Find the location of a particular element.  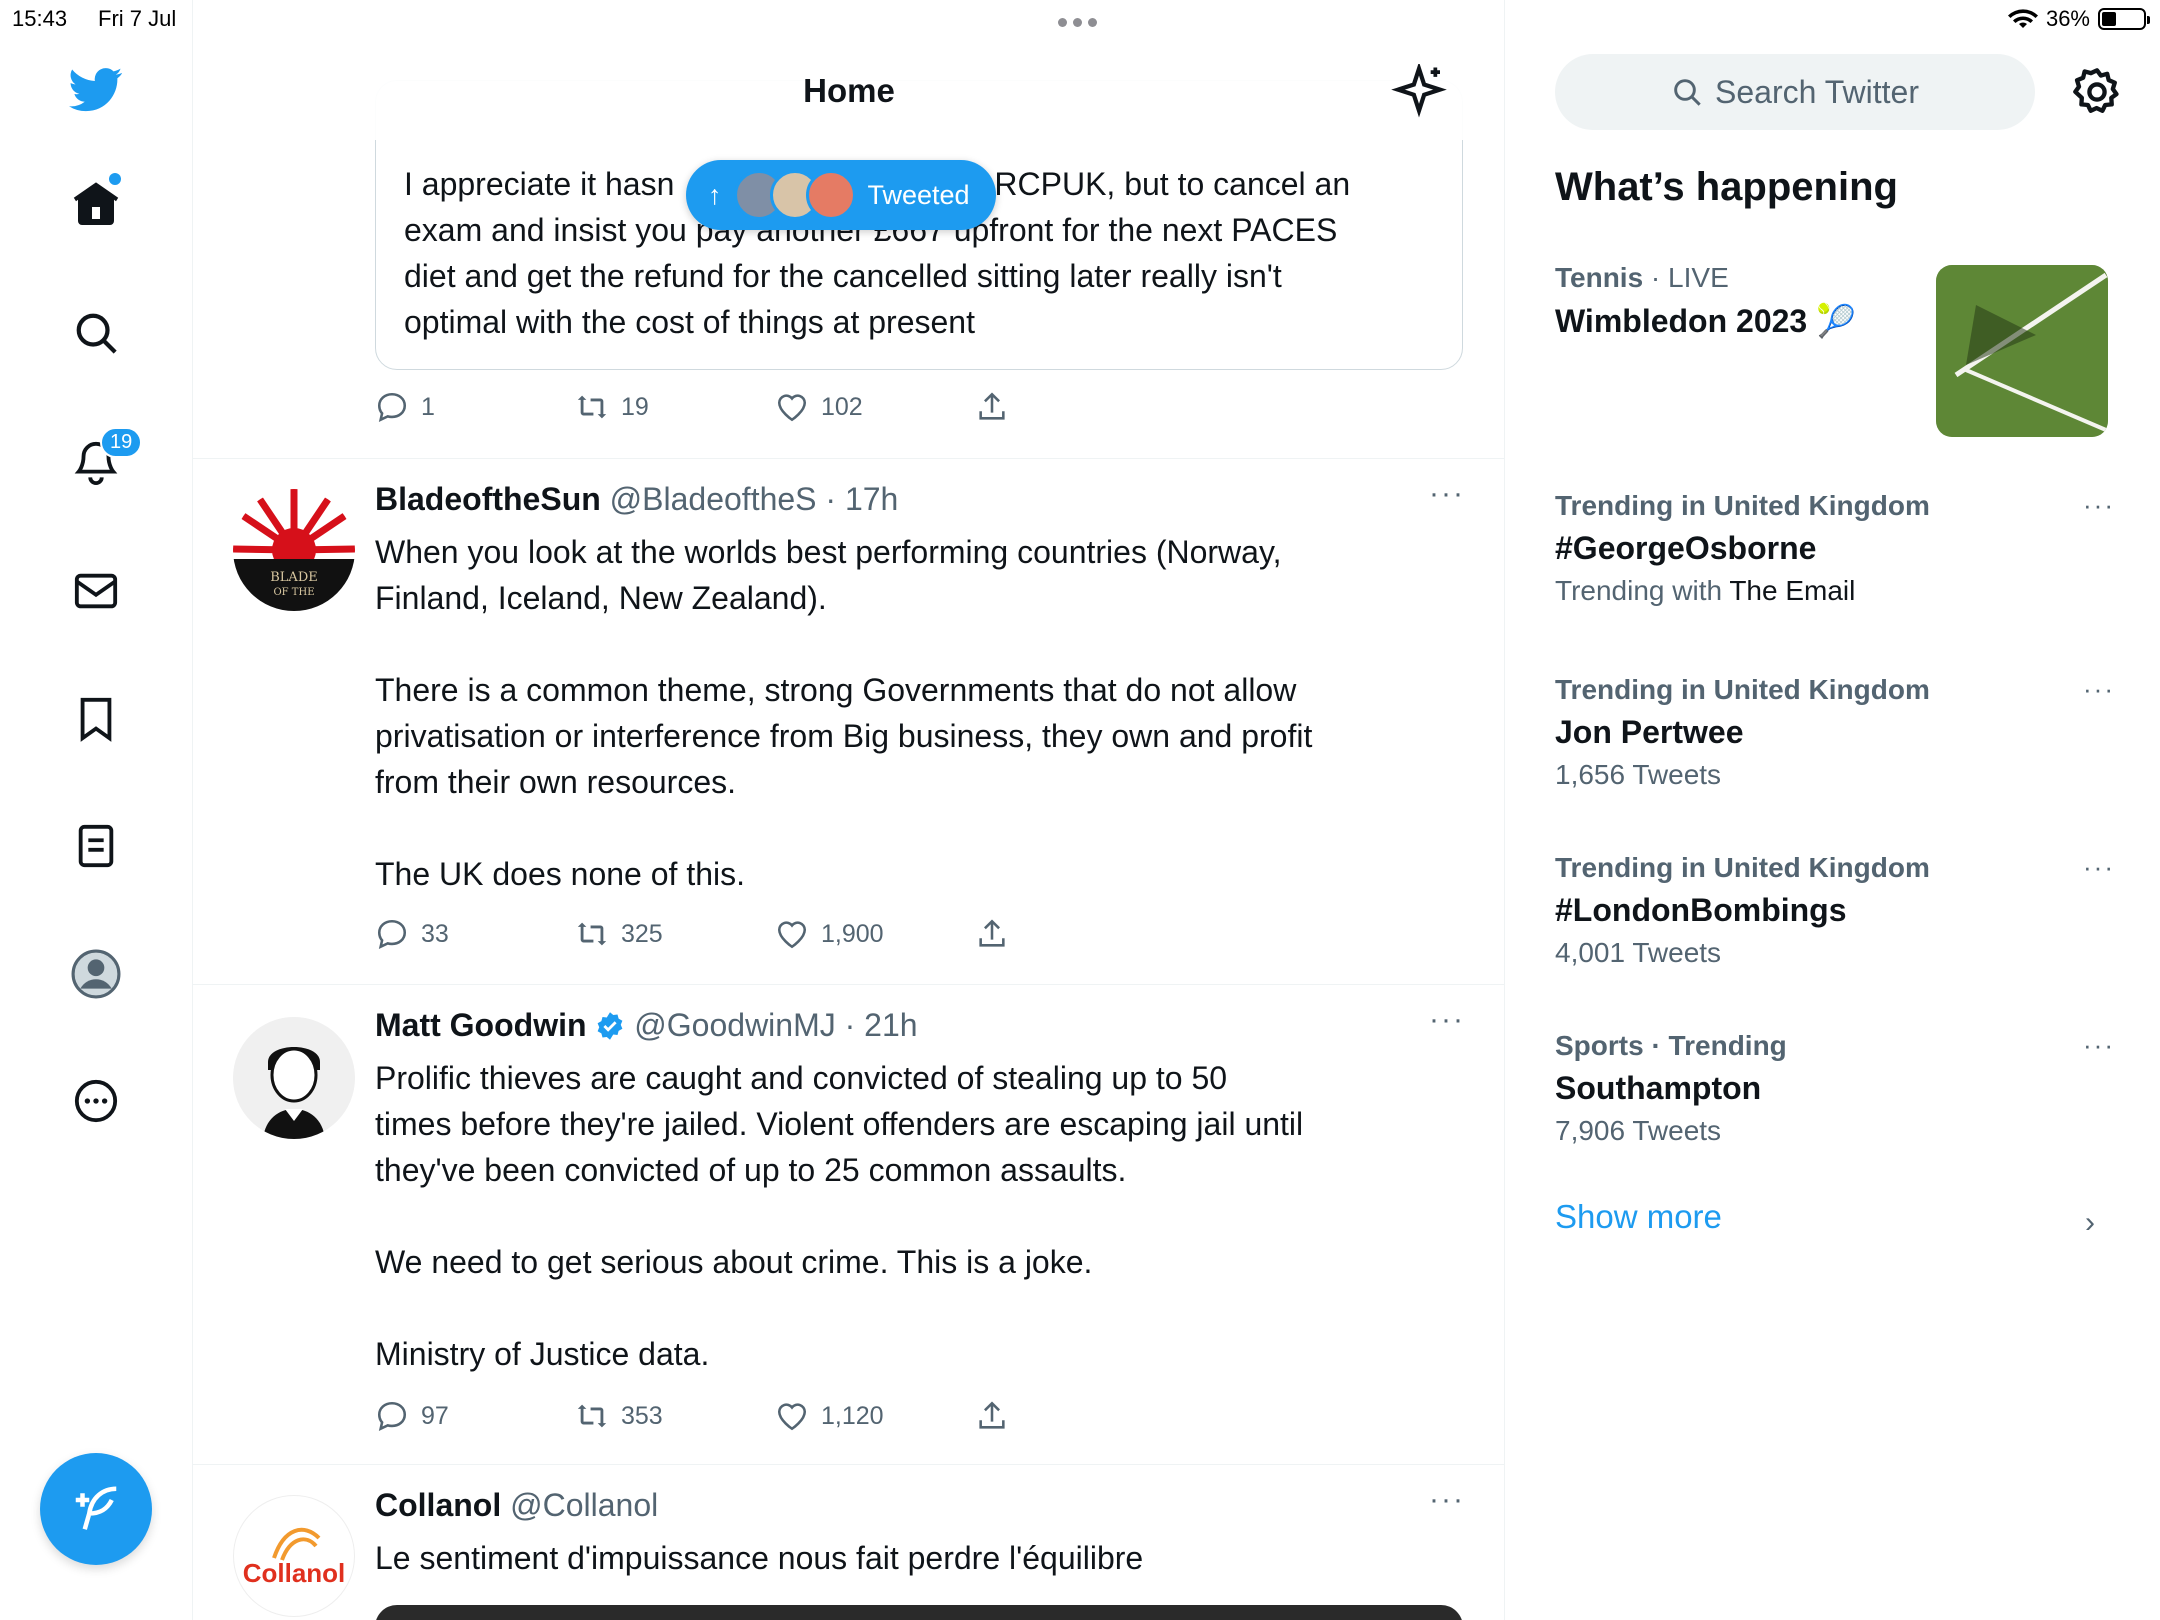

tennis-court-image is located at coordinates (2022, 351).